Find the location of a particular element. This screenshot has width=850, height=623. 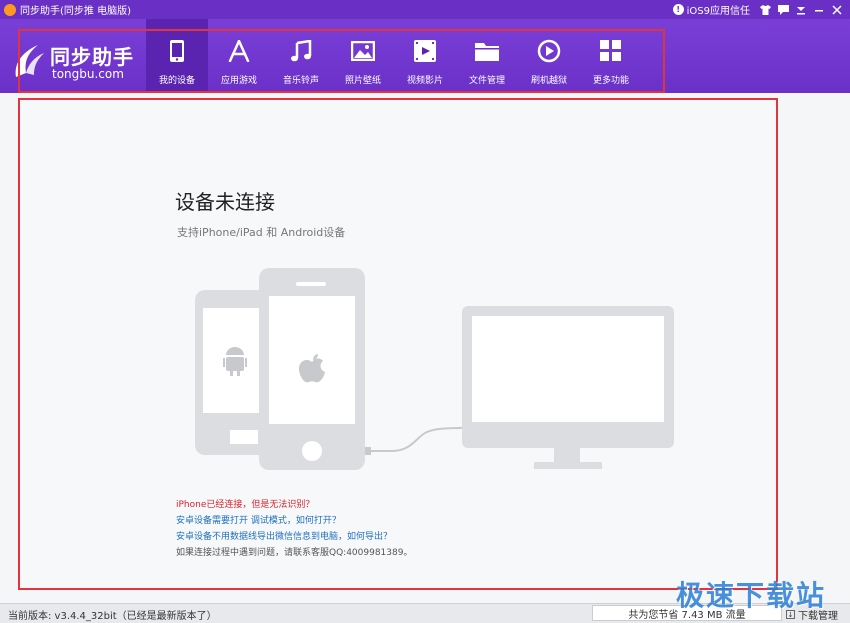

nav-highlight-box is located at coordinates (341, 61).